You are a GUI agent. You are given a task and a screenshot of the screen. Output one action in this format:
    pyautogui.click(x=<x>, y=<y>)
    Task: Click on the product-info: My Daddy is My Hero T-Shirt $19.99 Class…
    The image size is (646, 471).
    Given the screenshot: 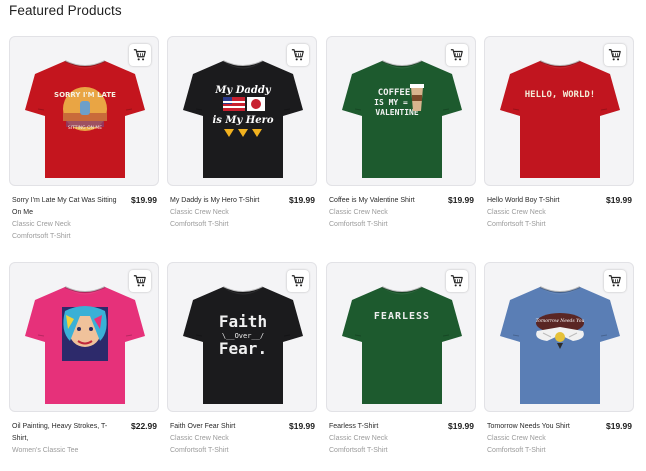 What is the action you would take?
    pyautogui.click(x=242, y=223)
    